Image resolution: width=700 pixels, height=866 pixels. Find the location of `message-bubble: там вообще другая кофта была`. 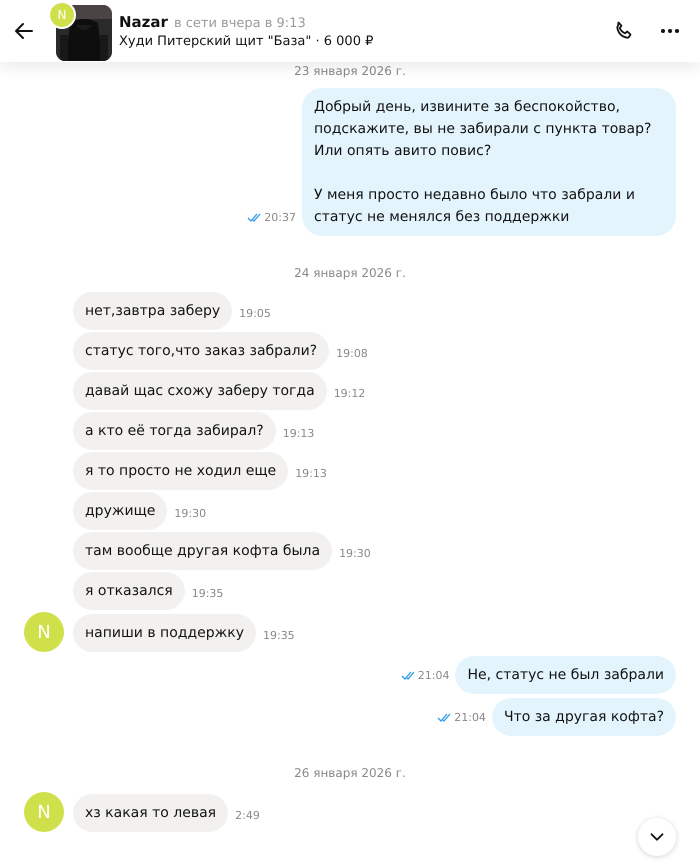

message-bubble: там вообще другая кофта была is located at coordinates (202, 551).